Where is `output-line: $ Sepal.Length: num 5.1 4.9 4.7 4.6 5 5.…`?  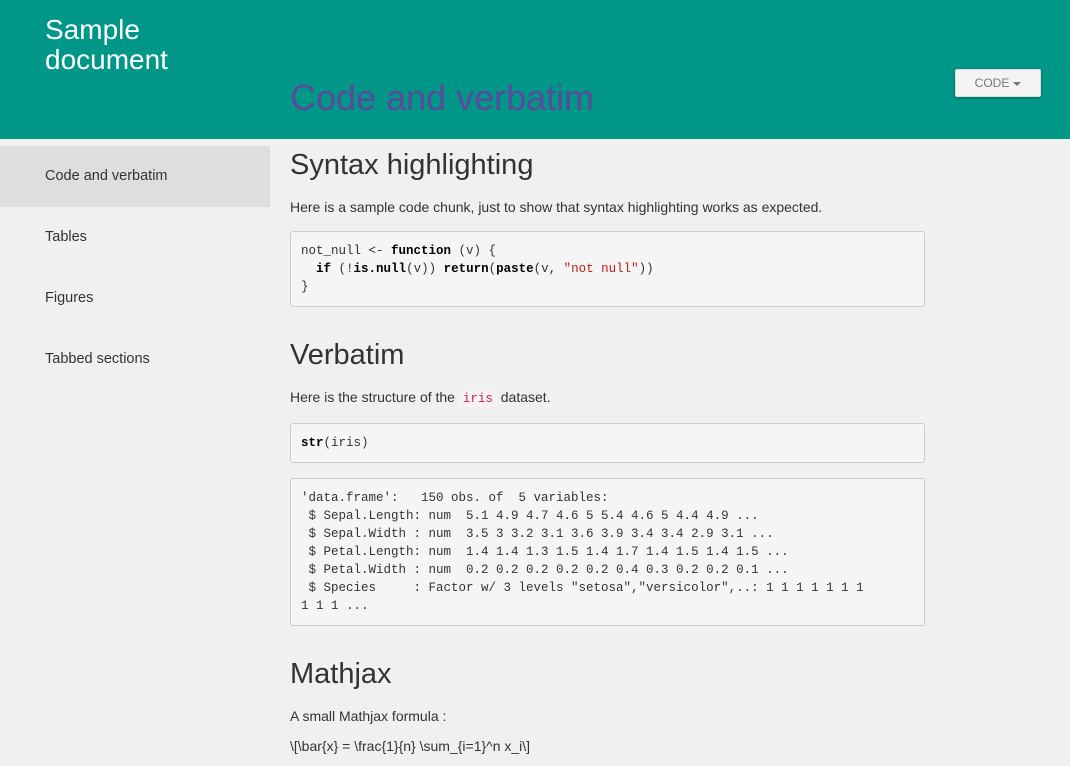 output-line: $ Sepal.Length: num 5.1 4.9 4.7 4.6 5 5.… is located at coordinates (530, 516).